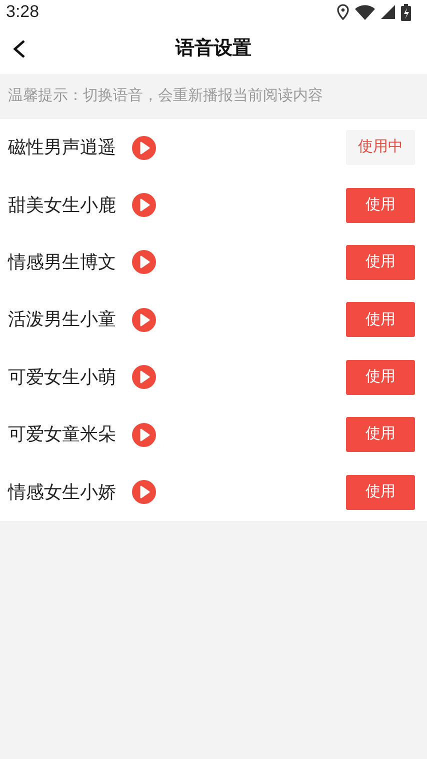 The height and width of the screenshot is (759, 427). I want to click on voice-name: 情感女生小娇, so click(62, 492).